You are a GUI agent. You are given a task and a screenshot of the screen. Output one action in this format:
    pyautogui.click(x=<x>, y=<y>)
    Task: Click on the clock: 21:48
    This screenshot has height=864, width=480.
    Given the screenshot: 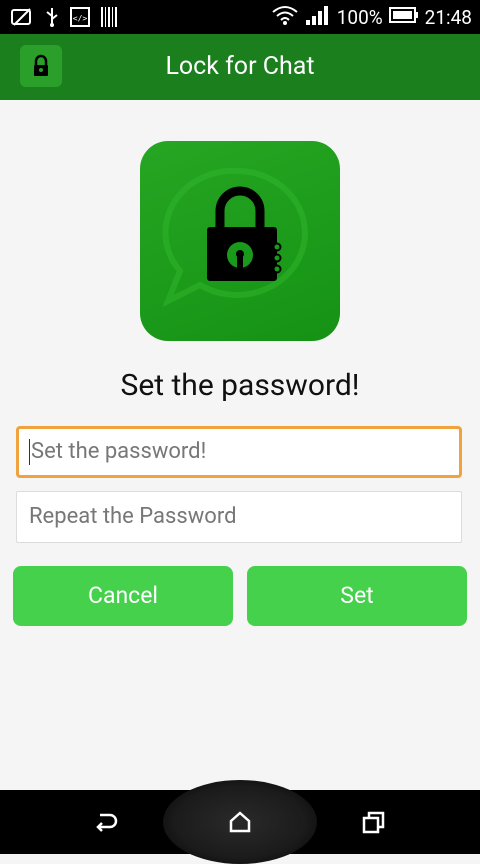 What is the action you would take?
    pyautogui.click(x=448, y=17)
    